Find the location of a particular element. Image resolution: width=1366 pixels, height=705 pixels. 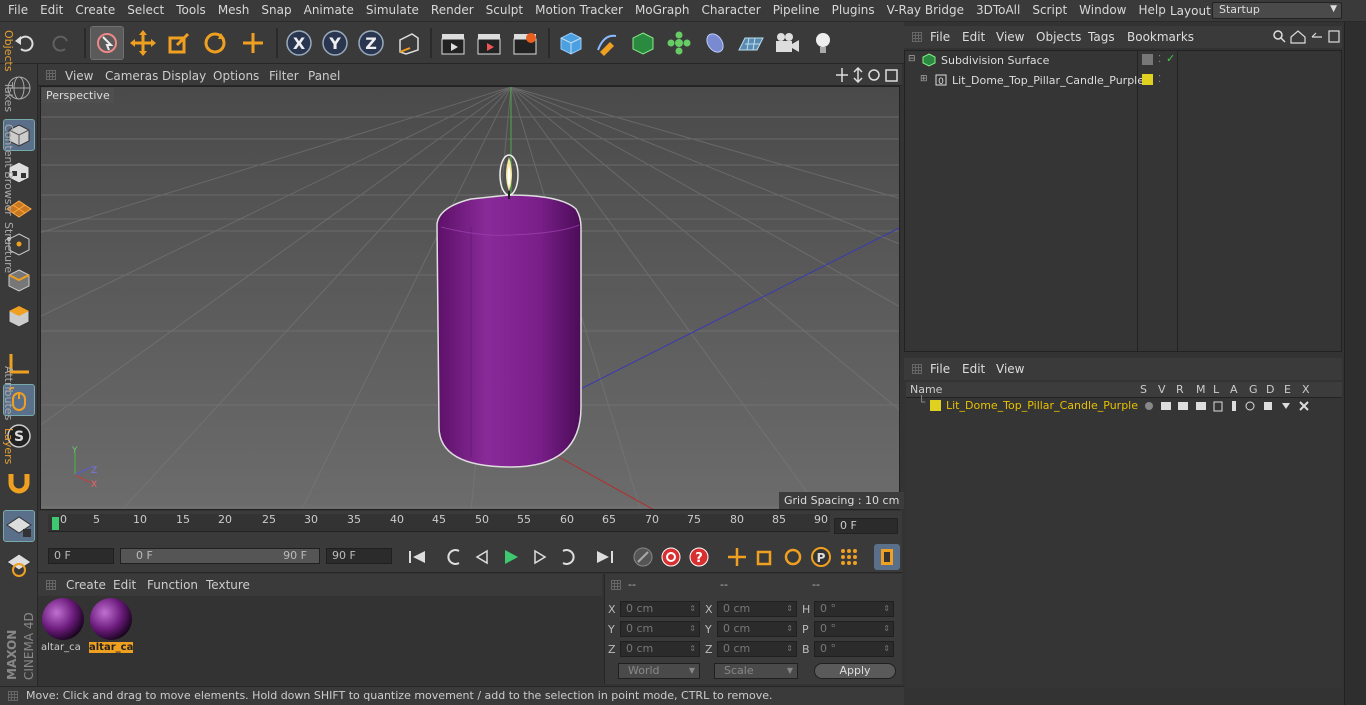

playhead is located at coordinates (55, 523).